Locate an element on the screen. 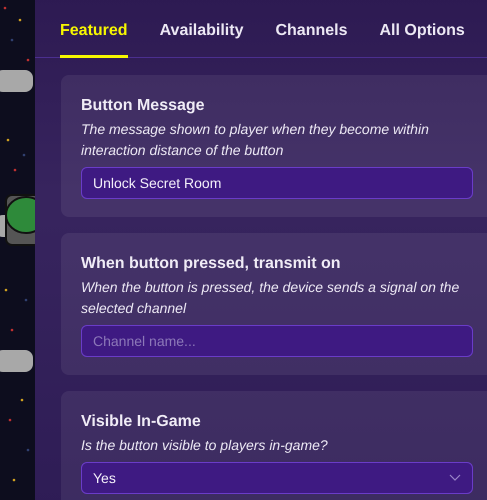  tab: Availability is located at coordinates (202, 39).